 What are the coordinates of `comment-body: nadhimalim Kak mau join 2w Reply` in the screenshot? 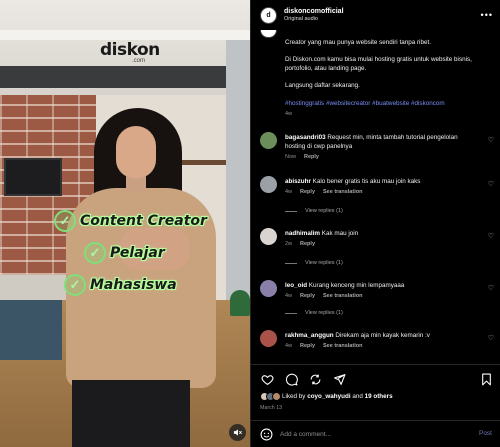 It's located at (381, 239).